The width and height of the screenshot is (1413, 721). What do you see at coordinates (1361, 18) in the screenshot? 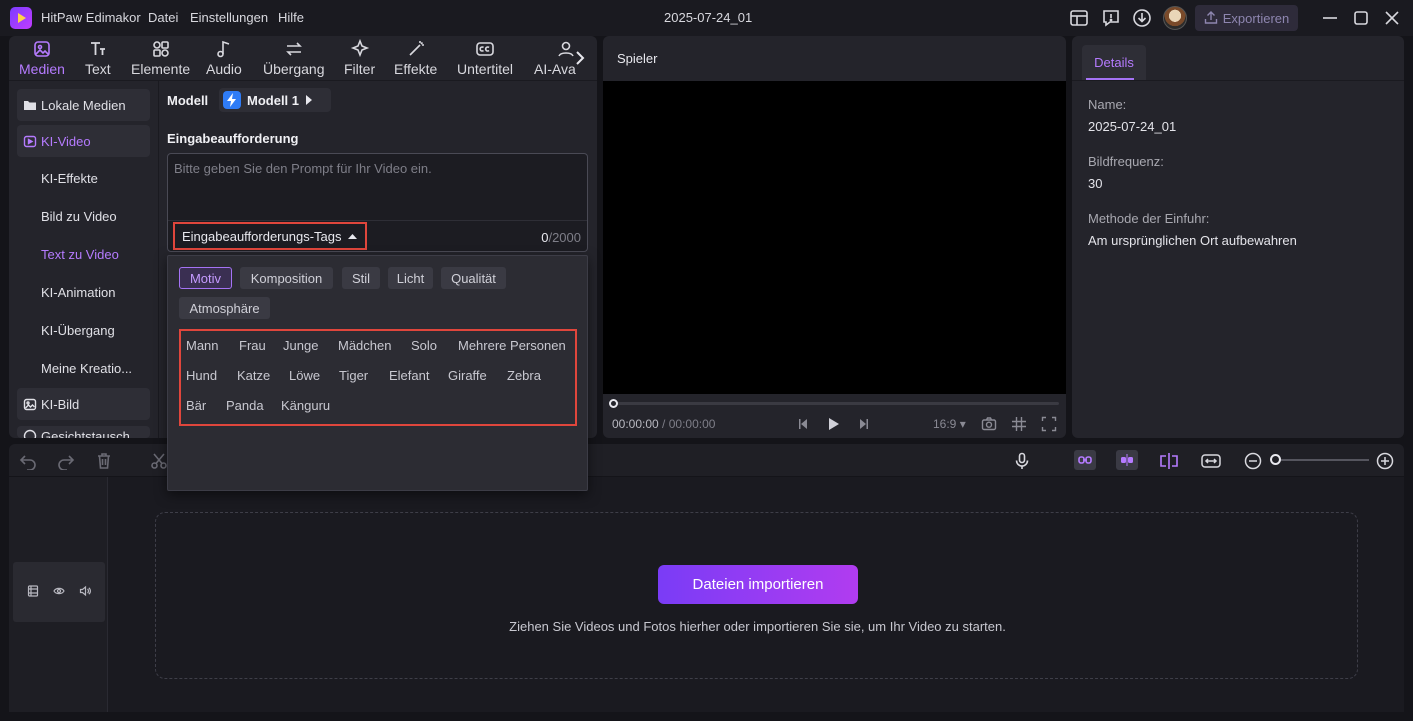
I see `maximize-icon` at bounding box center [1361, 18].